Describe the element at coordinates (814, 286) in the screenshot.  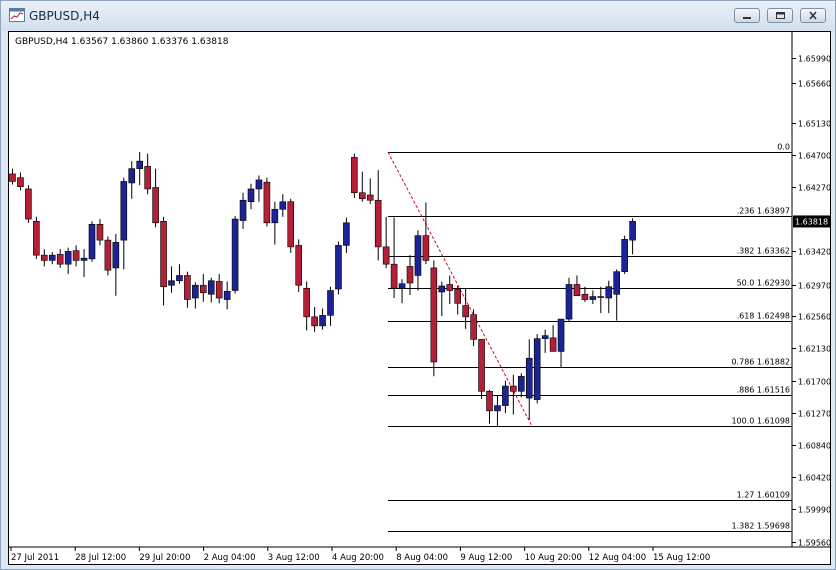
I see `price-tick-label: 1.62970` at that location.